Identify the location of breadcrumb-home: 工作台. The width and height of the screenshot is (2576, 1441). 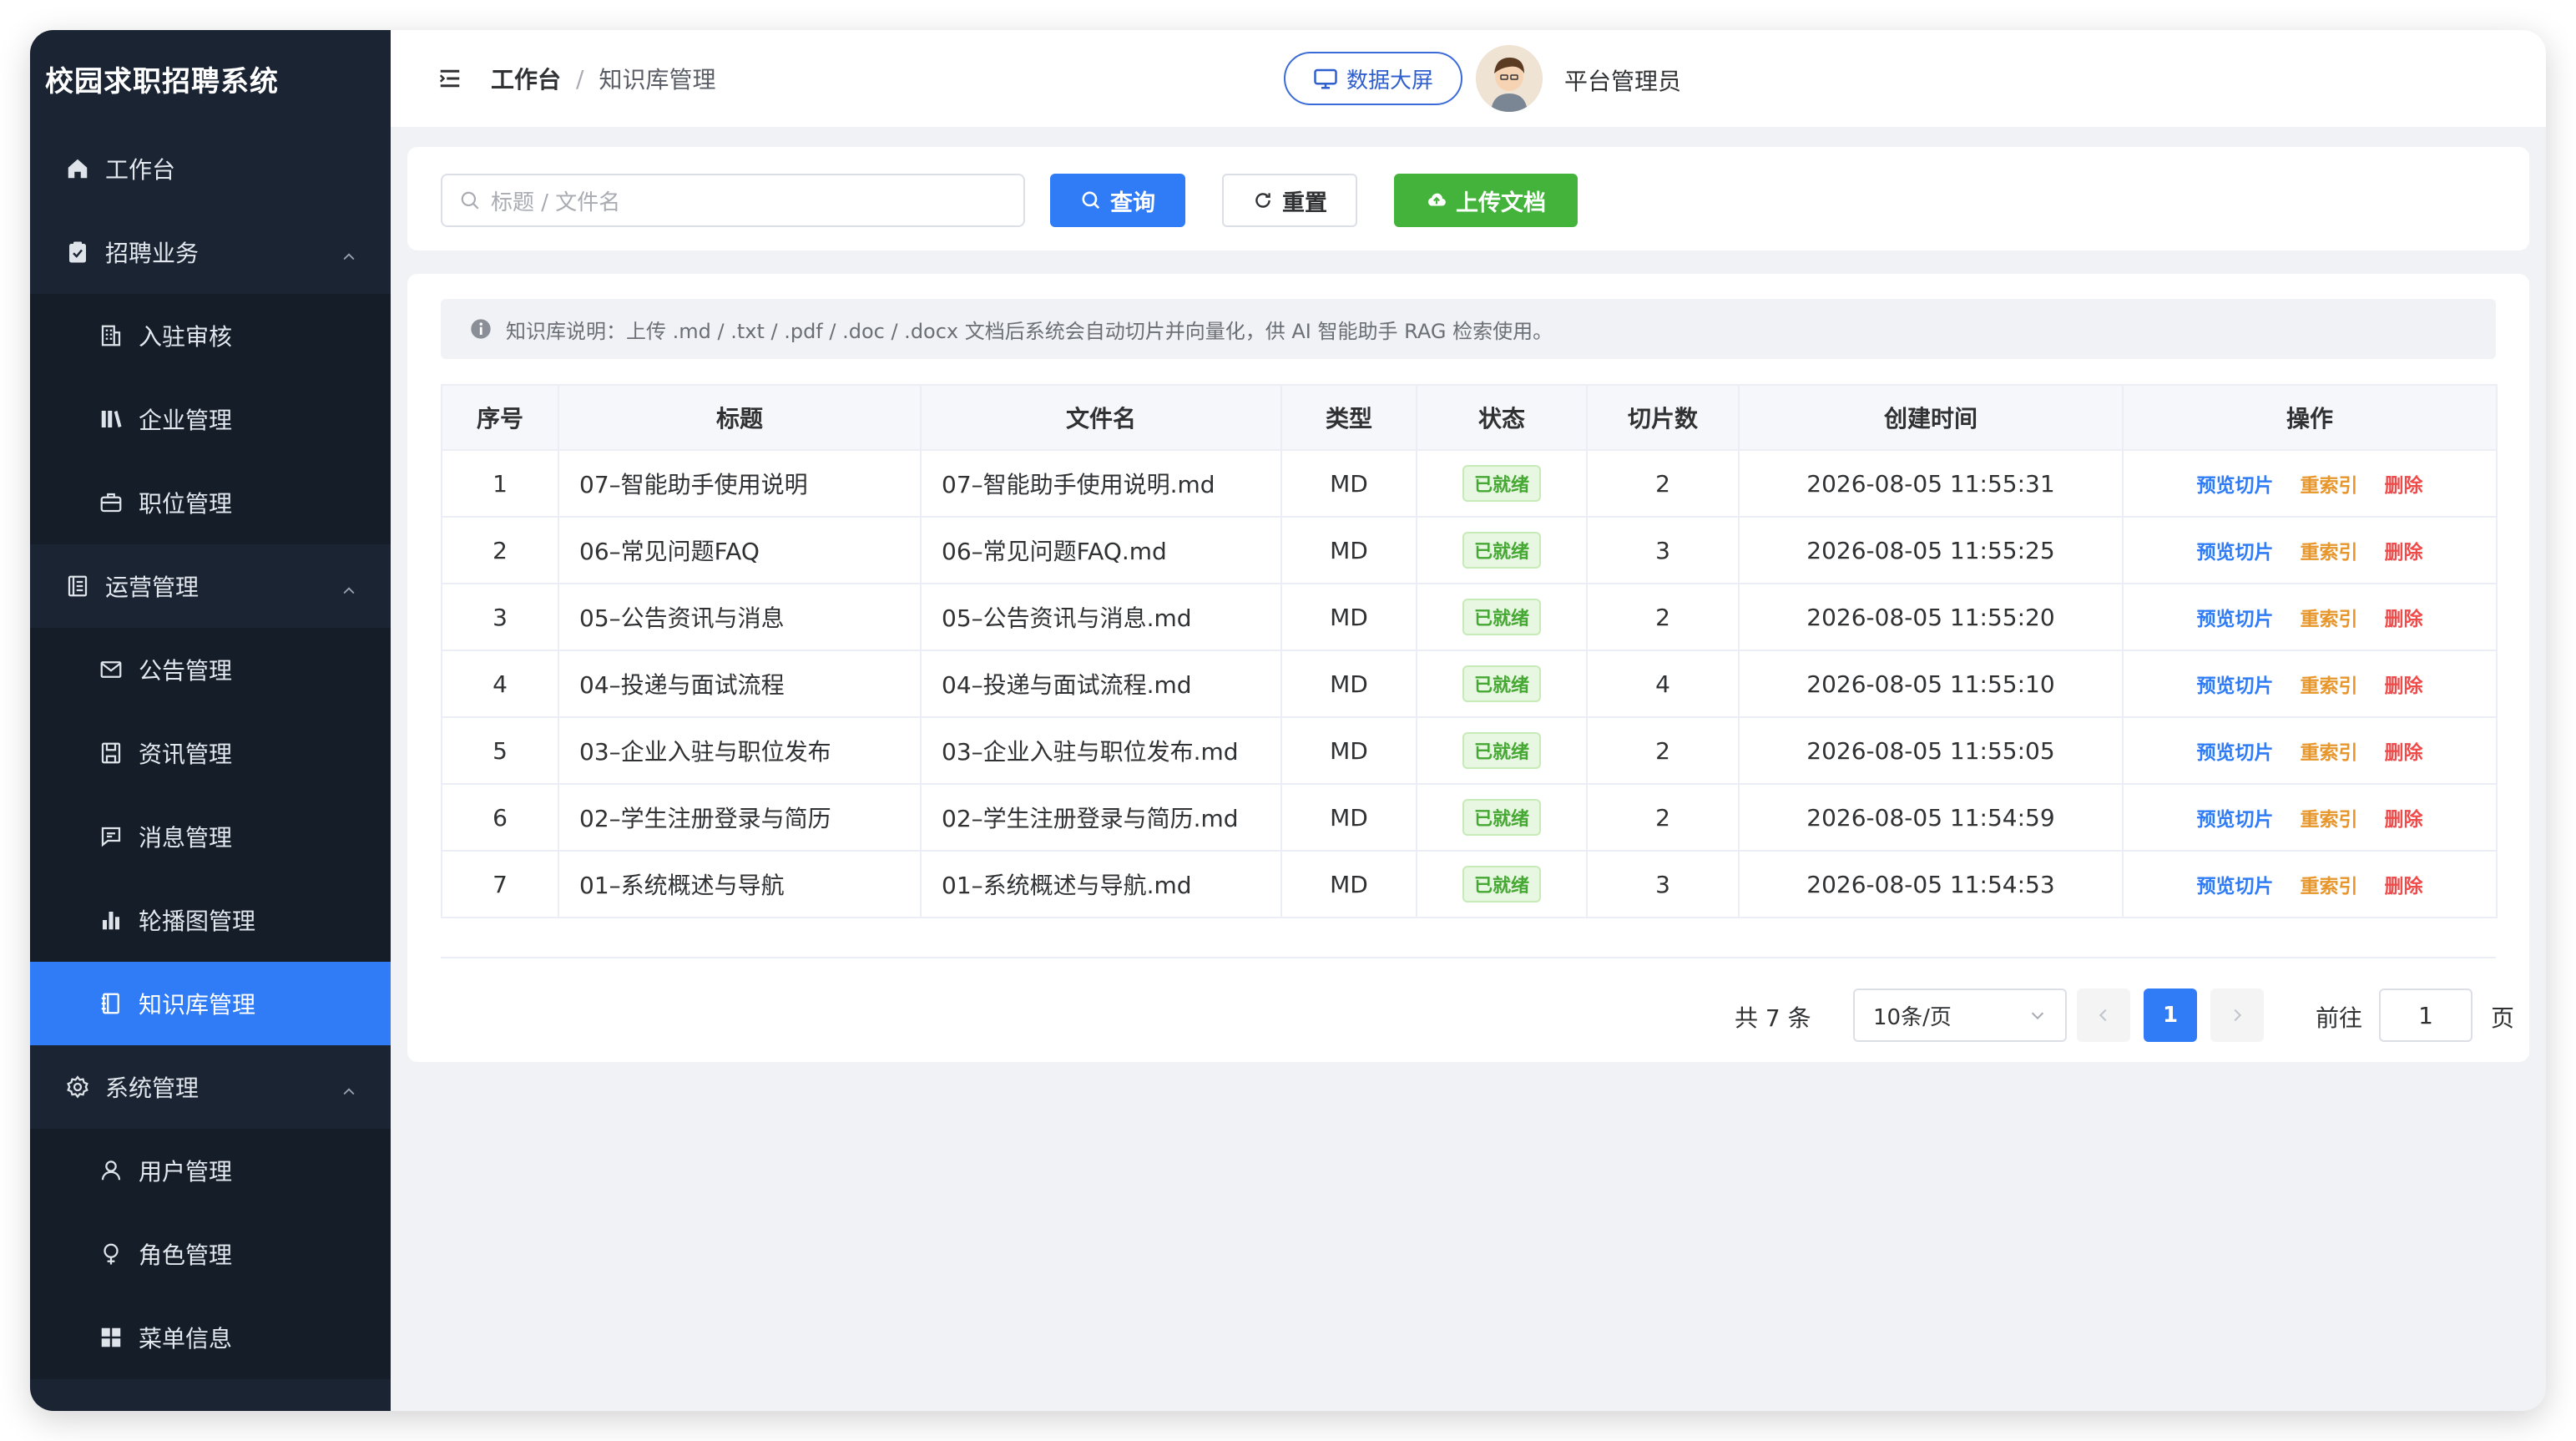
(526, 79).